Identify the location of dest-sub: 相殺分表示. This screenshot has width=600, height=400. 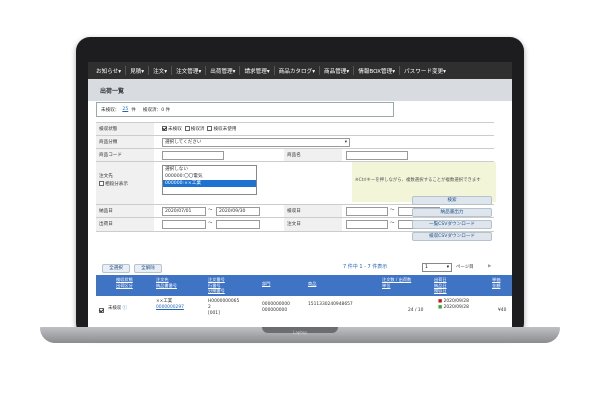
(126, 184).